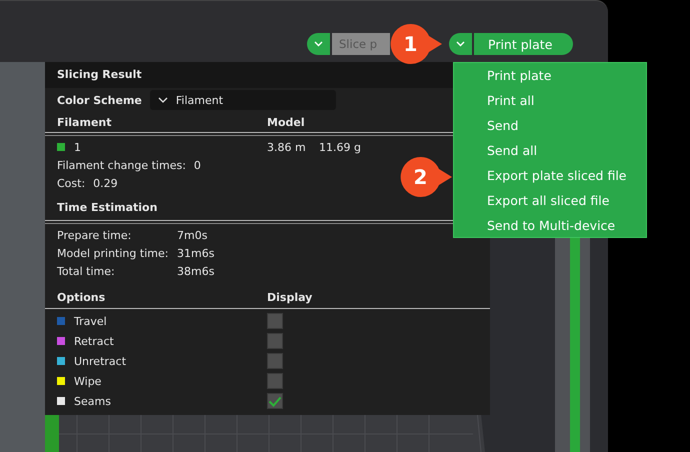 This screenshot has height=452, width=690. I want to click on time-label: Total time:, so click(86, 271).